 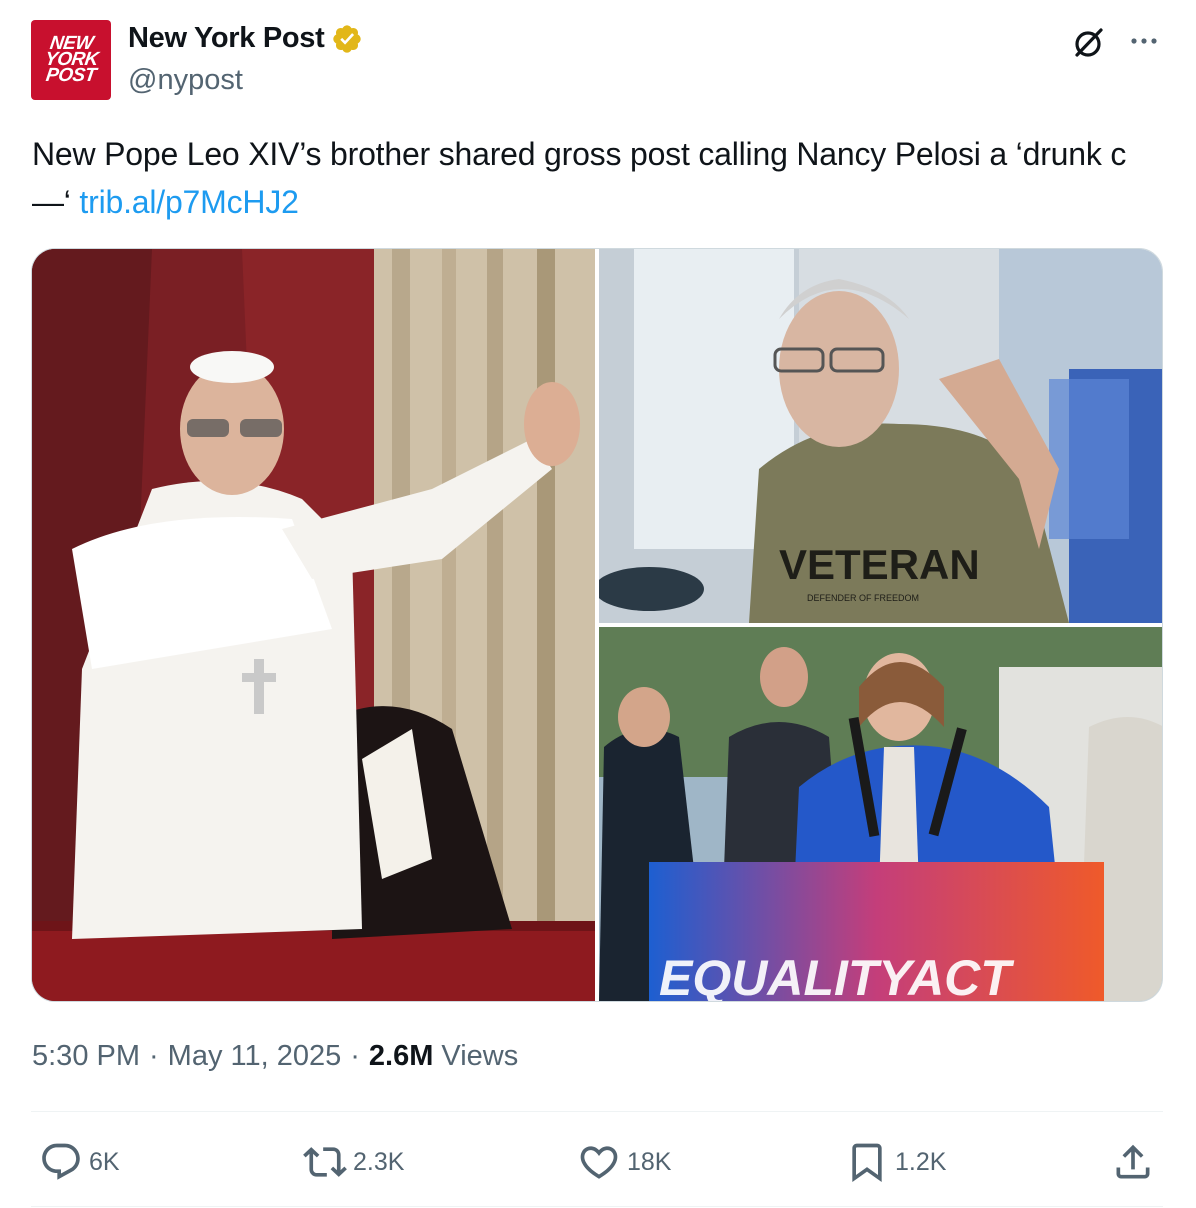 What do you see at coordinates (226, 38) in the screenshot?
I see `display-name: New York Post` at bounding box center [226, 38].